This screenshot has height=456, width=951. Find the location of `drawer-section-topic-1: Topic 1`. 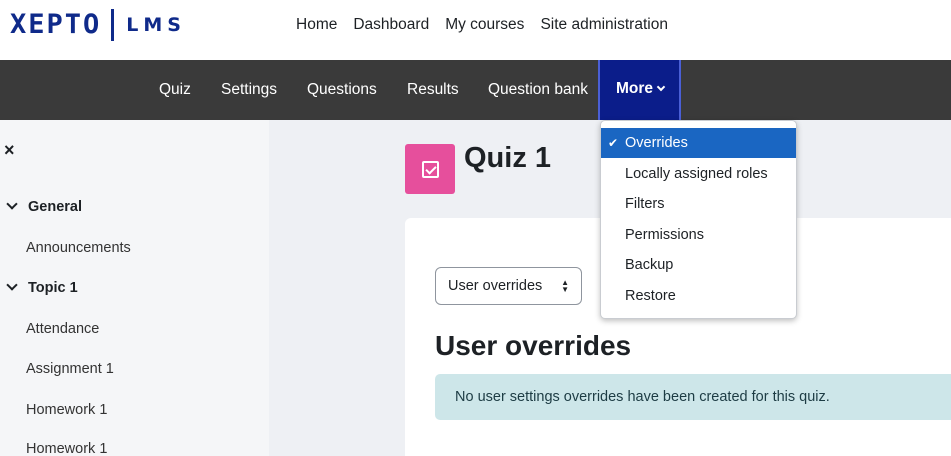

drawer-section-topic-1: Topic 1 is located at coordinates (41, 287).